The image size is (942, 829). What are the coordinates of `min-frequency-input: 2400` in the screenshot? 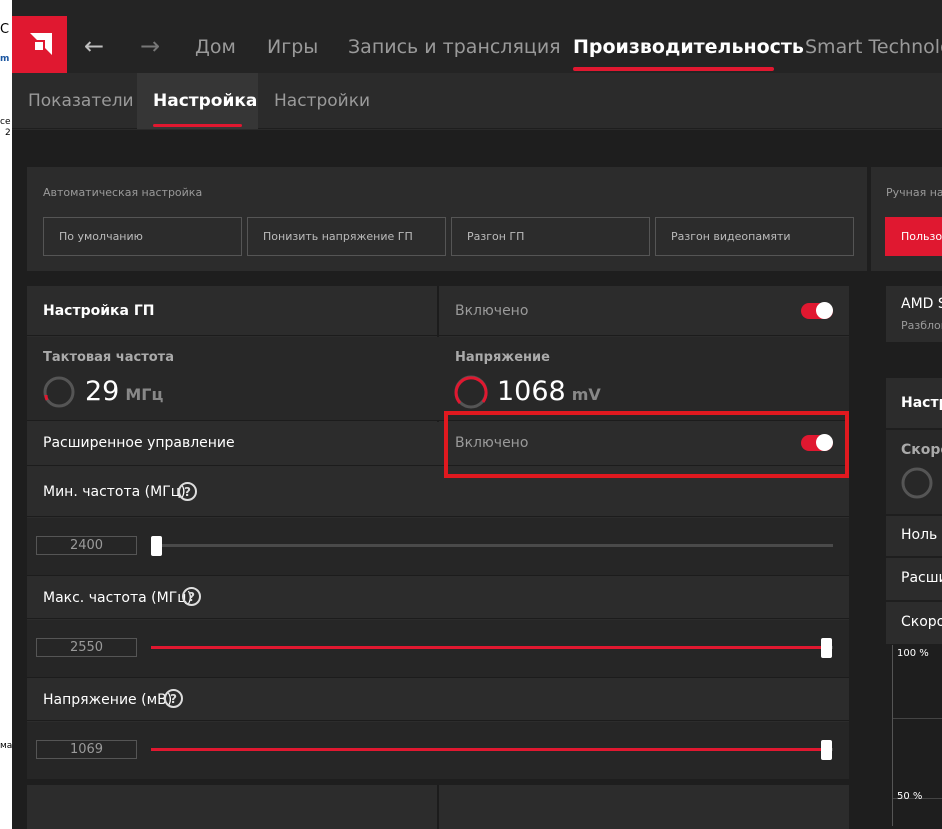 It's located at (86, 545).